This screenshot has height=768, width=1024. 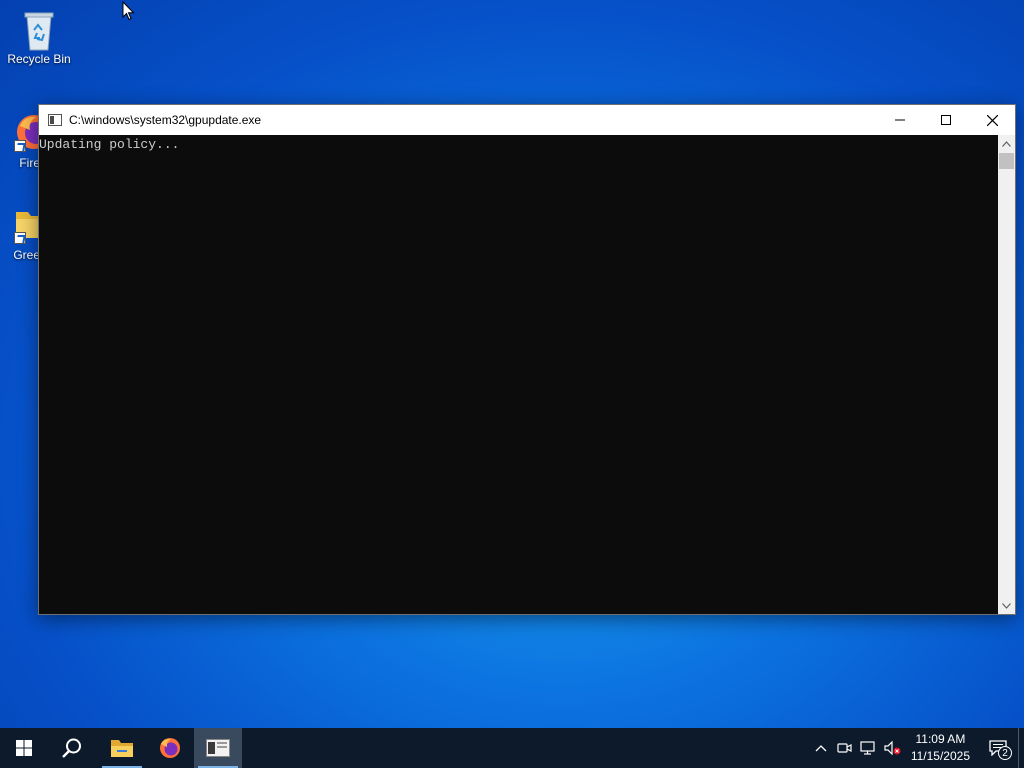 I want to click on taskbar: 11:09 AM 11/15/2025 2, so click(x=512, y=748).